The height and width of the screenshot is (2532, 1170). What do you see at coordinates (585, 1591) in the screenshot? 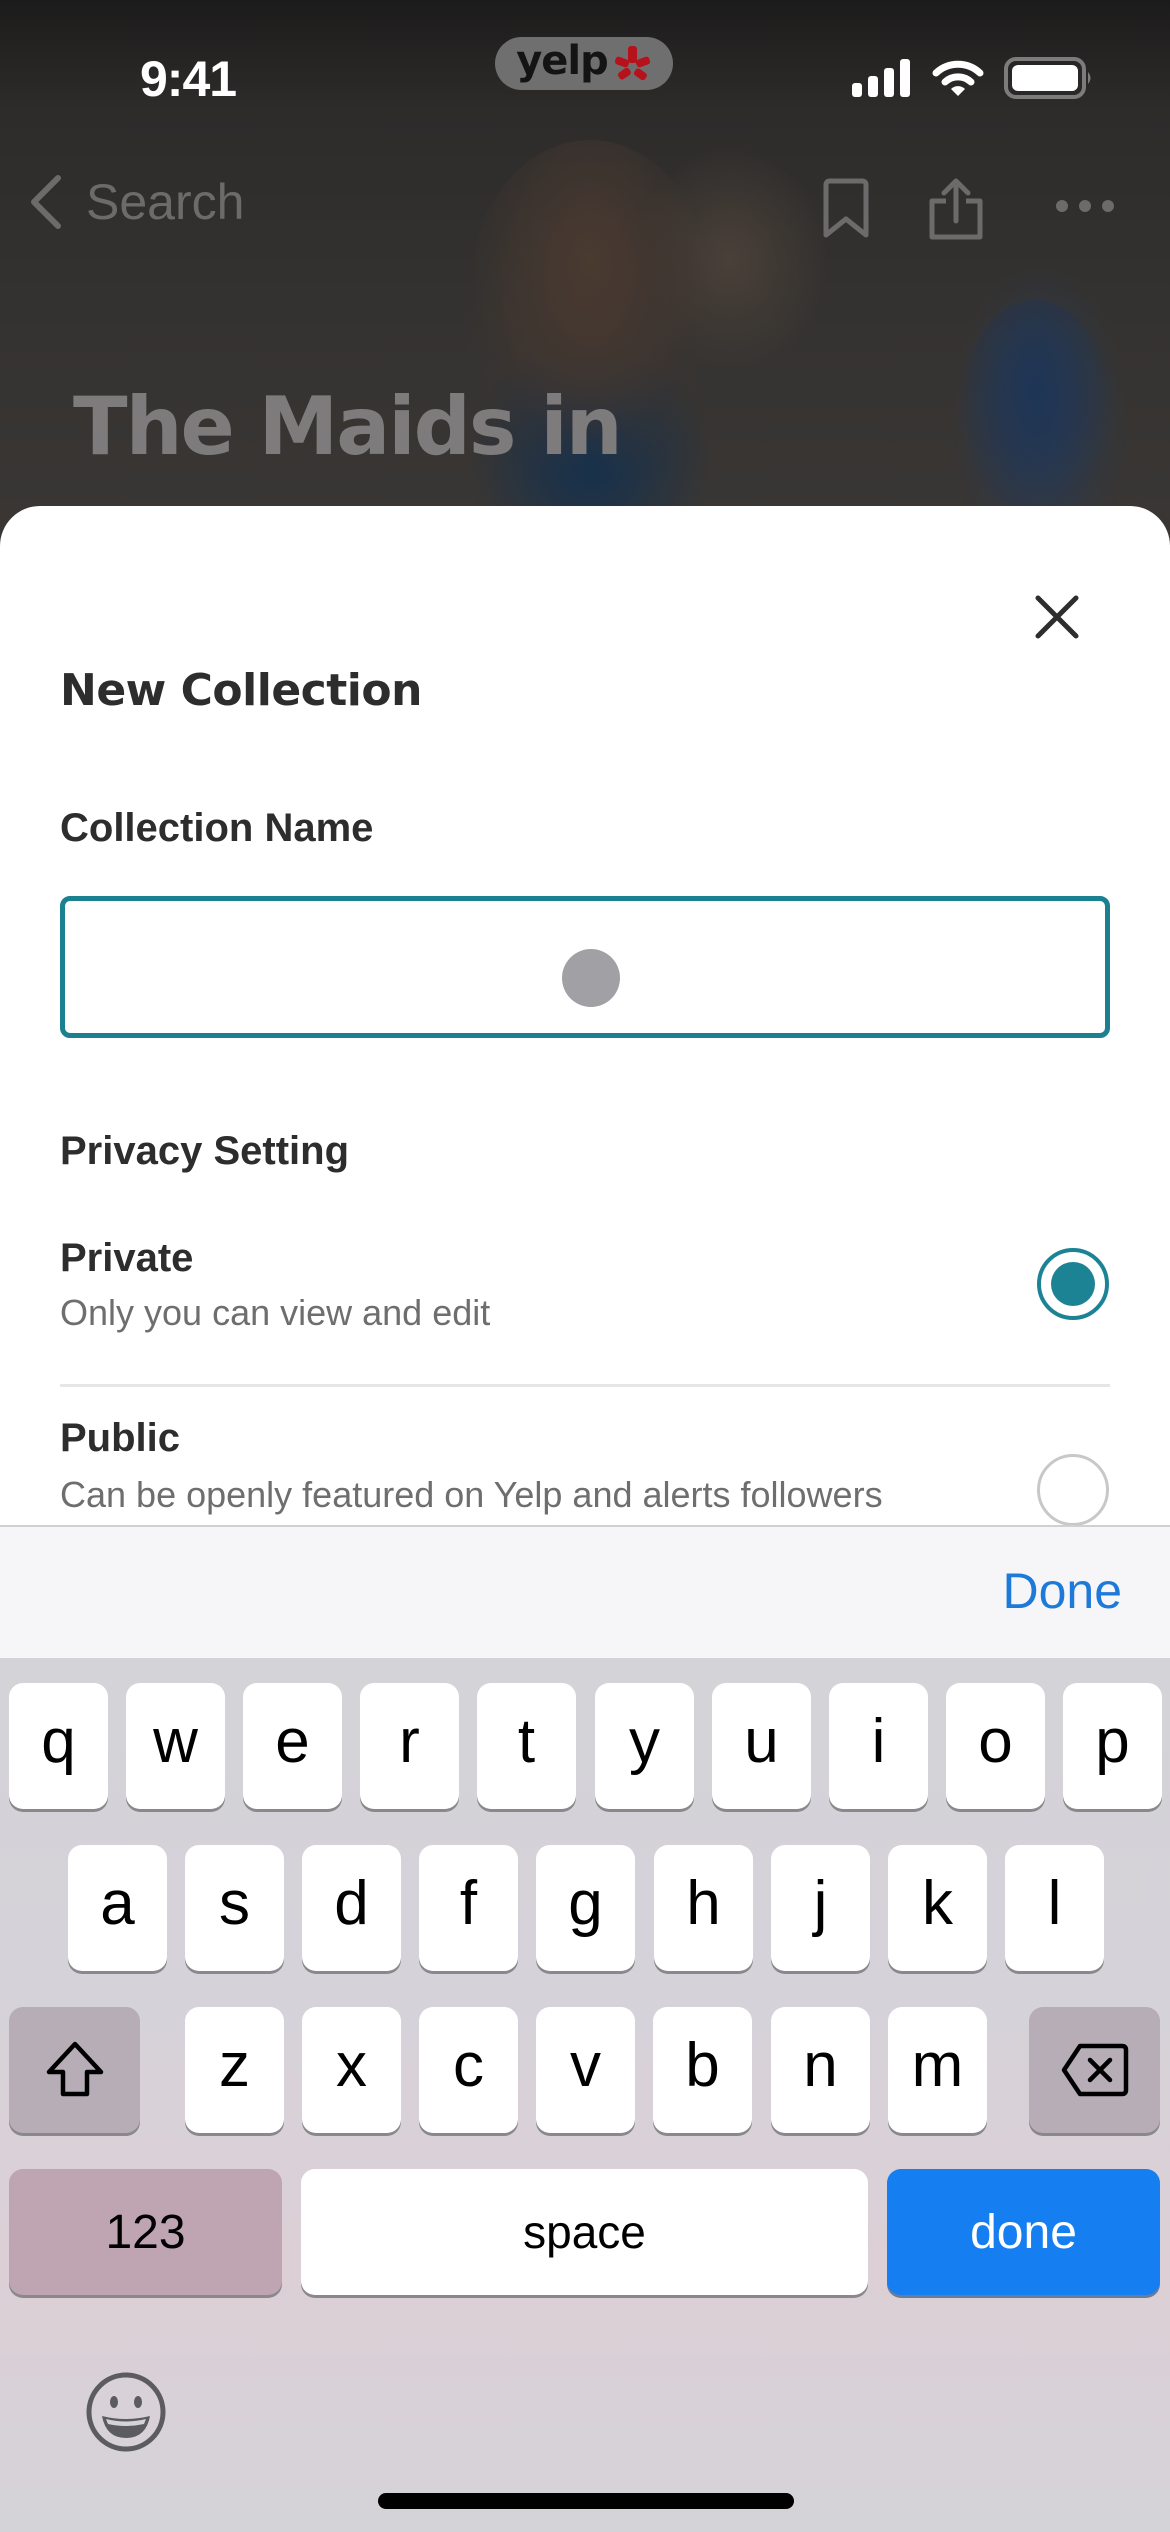
I see `keyboard-accessory-bar: Done` at bounding box center [585, 1591].